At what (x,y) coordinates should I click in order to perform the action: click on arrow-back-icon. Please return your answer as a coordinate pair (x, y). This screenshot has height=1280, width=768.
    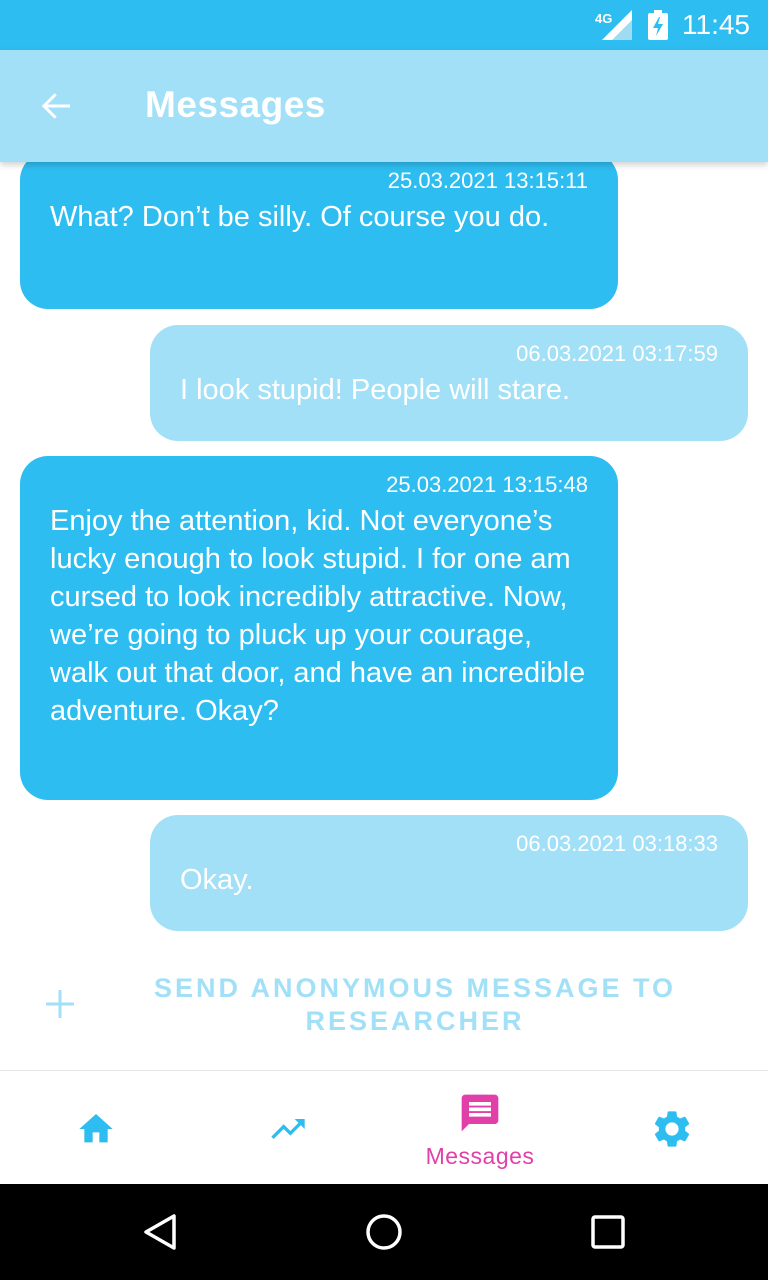
    Looking at the image, I should click on (56, 106).